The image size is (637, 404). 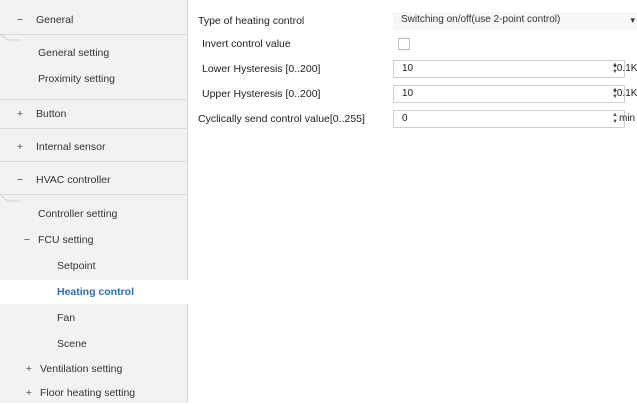 I want to click on unit-label: min, so click(x=627, y=118).